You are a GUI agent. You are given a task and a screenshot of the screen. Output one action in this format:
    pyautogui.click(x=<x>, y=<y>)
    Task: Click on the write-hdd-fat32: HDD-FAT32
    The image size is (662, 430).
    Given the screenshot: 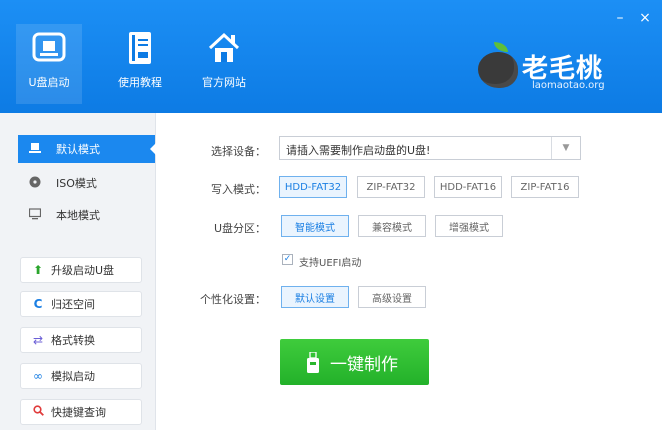 What is the action you would take?
    pyautogui.click(x=313, y=187)
    